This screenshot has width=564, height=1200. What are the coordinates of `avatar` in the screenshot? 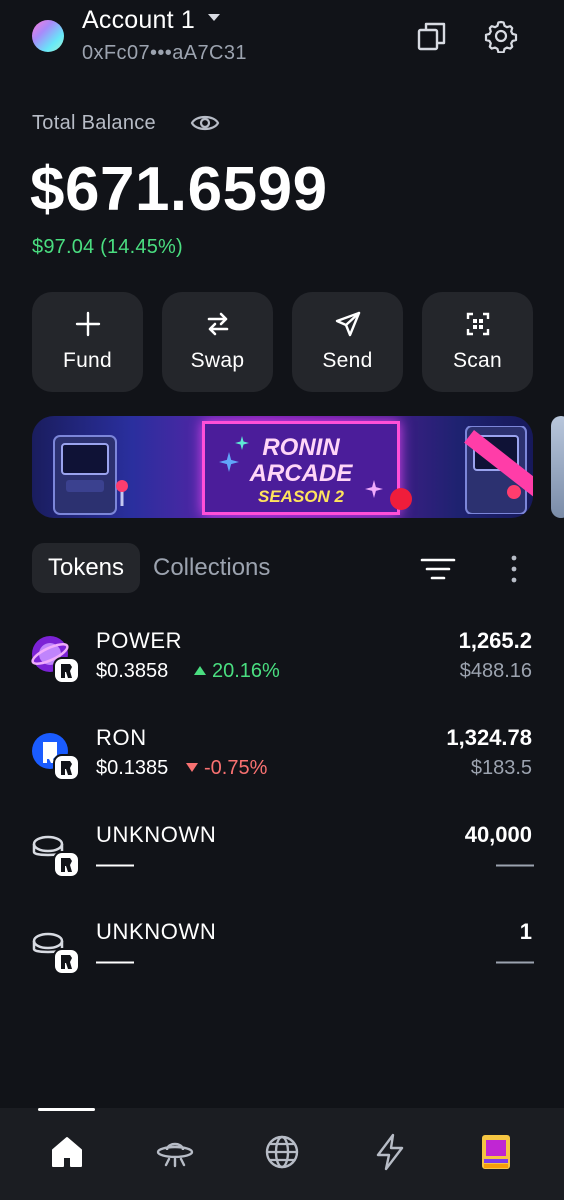 It's located at (48, 36).